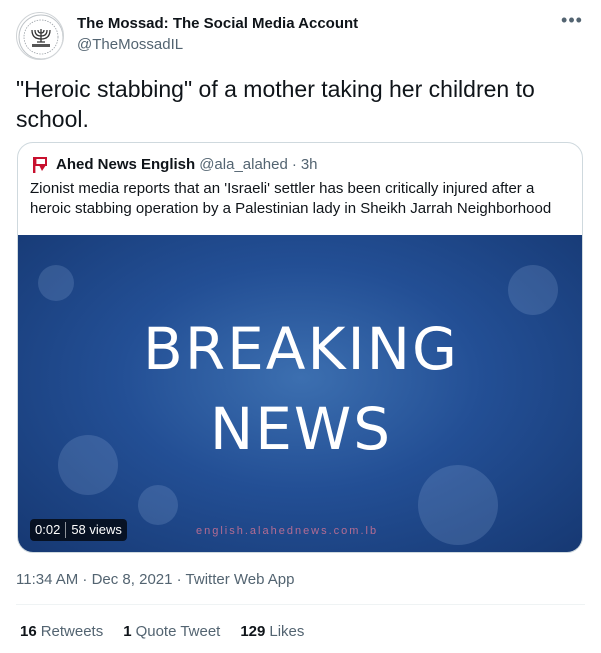 This screenshot has width=601, height=653. Describe the element at coordinates (126, 164) in the screenshot. I see `quoted-author-name: Ahed News English` at that location.